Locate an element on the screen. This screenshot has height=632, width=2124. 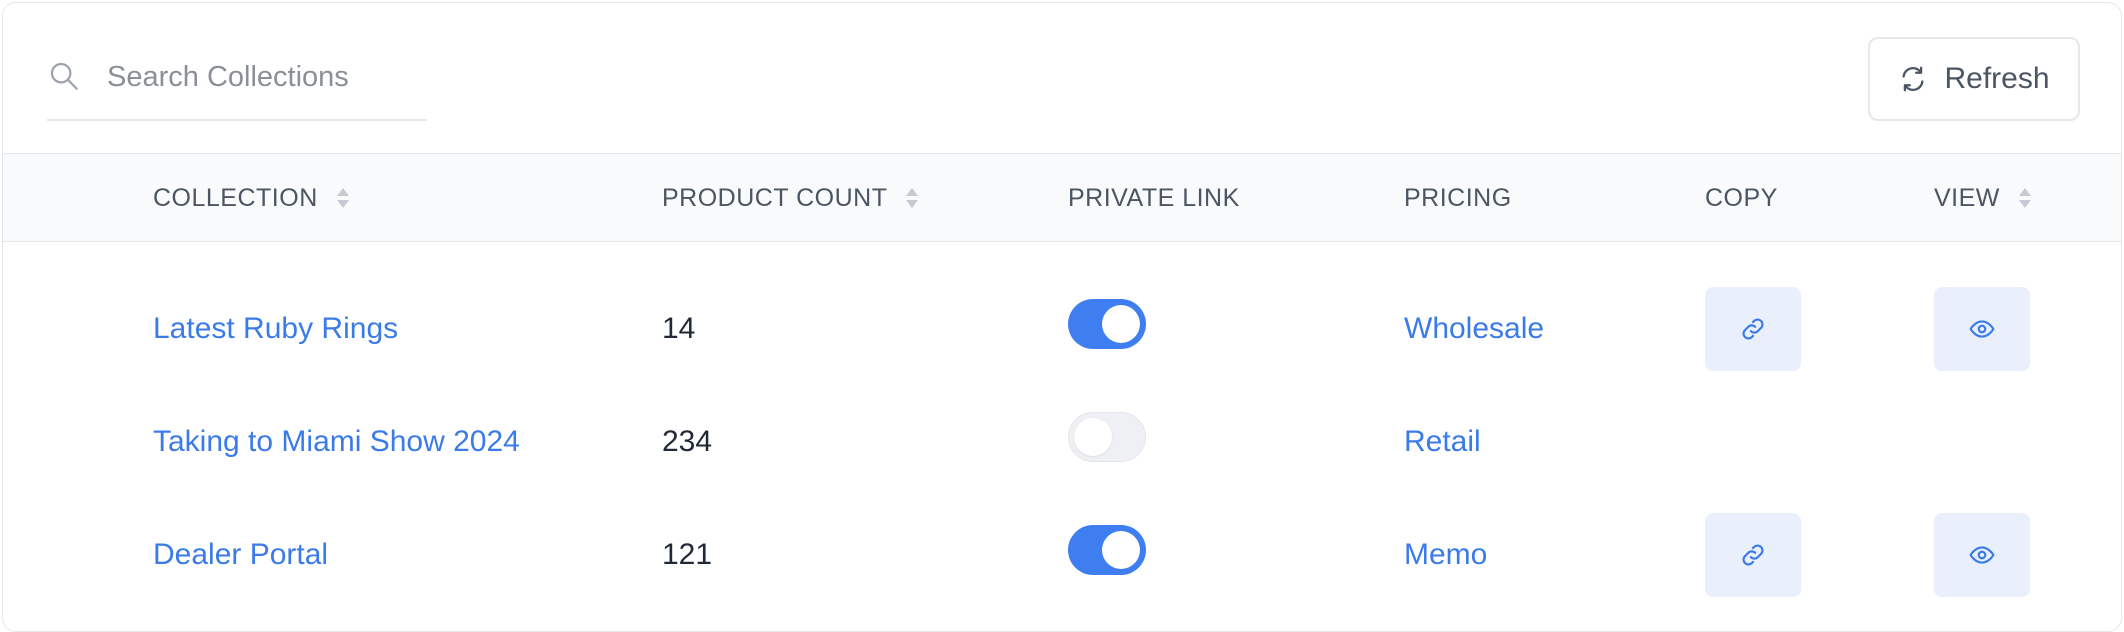
product-count: 234 is located at coordinates (687, 441).